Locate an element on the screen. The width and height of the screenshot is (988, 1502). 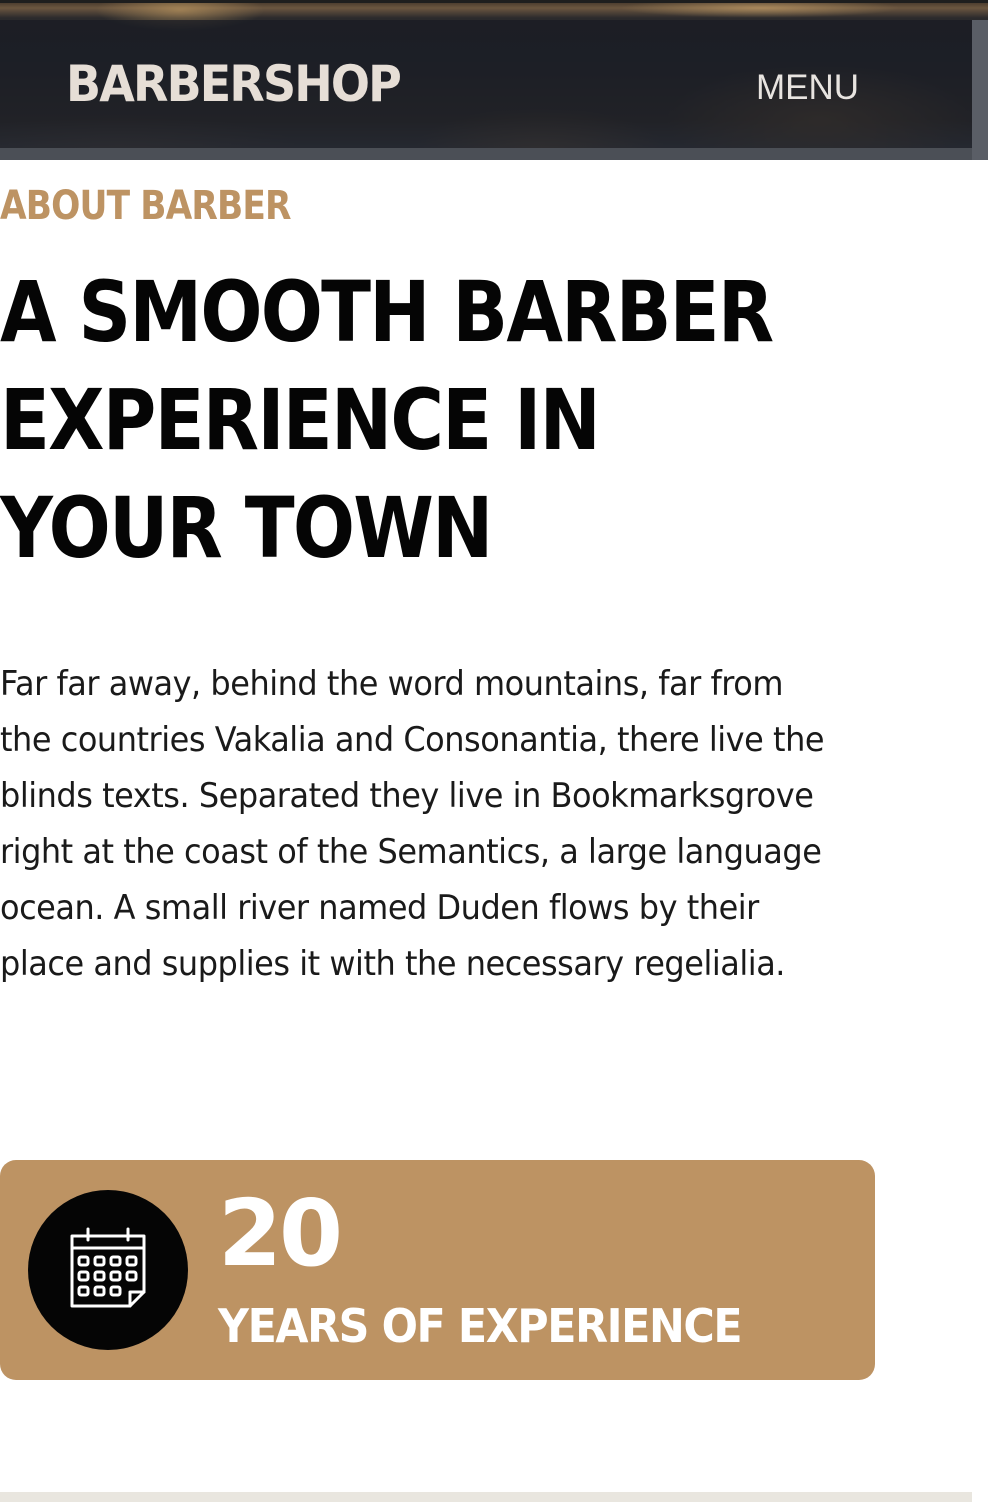
section-eyebrow: ABOUT BARBER is located at coordinates (146, 206).